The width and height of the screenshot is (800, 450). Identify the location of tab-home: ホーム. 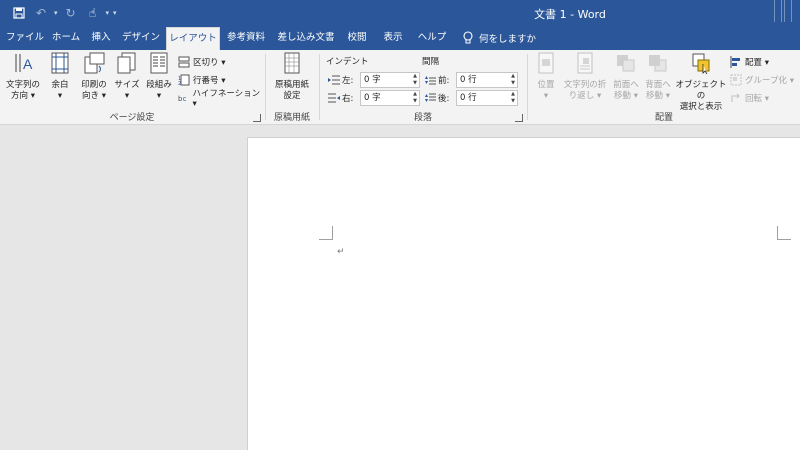
(66, 38).